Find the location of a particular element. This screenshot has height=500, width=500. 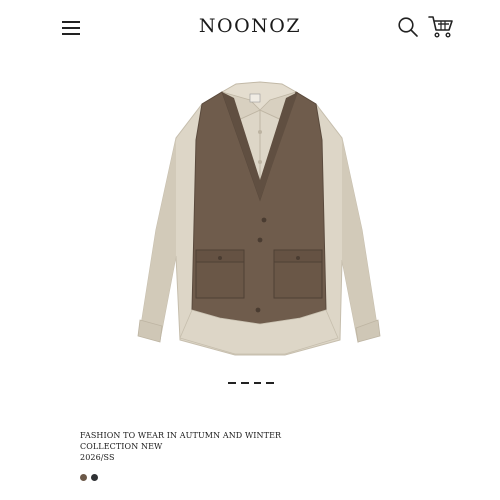

product-title-line-1: FASHION TO WEAR IN AUTUMN AND WINTER is located at coordinates (240, 435).